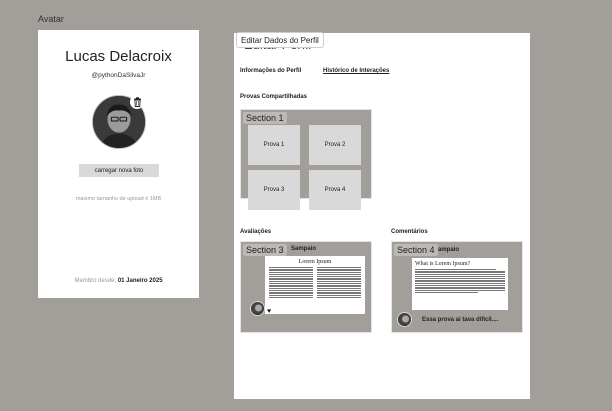 The image size is (612, 411). What do you see at coordinates (270, 71) in the screenshot?
I see `tab-profile-info: Informações do Perfil` at bounding box center [270, 71].